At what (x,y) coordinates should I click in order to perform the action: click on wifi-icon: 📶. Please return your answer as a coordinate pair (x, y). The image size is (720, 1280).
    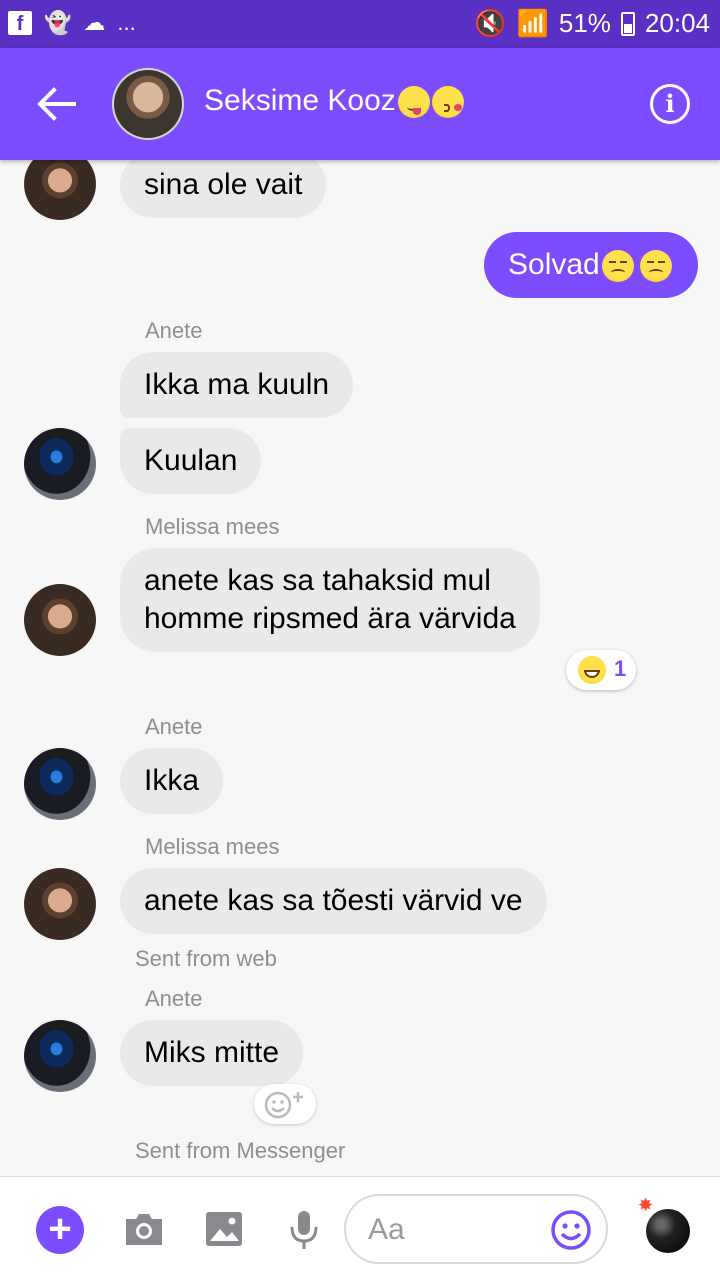
    Looking at the image, I should click on (532, 23).